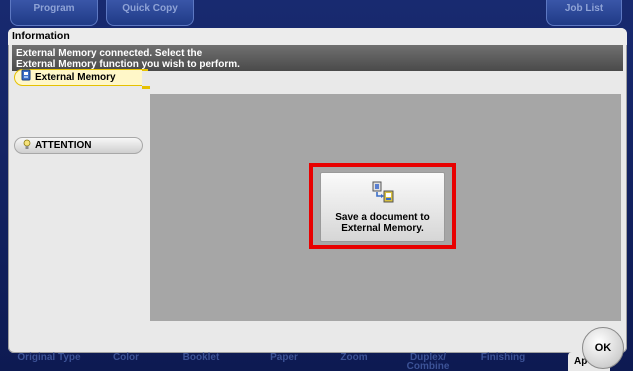 The image size is (633, 372). I want to click on tab-program-label: Program, so click(54, 8).